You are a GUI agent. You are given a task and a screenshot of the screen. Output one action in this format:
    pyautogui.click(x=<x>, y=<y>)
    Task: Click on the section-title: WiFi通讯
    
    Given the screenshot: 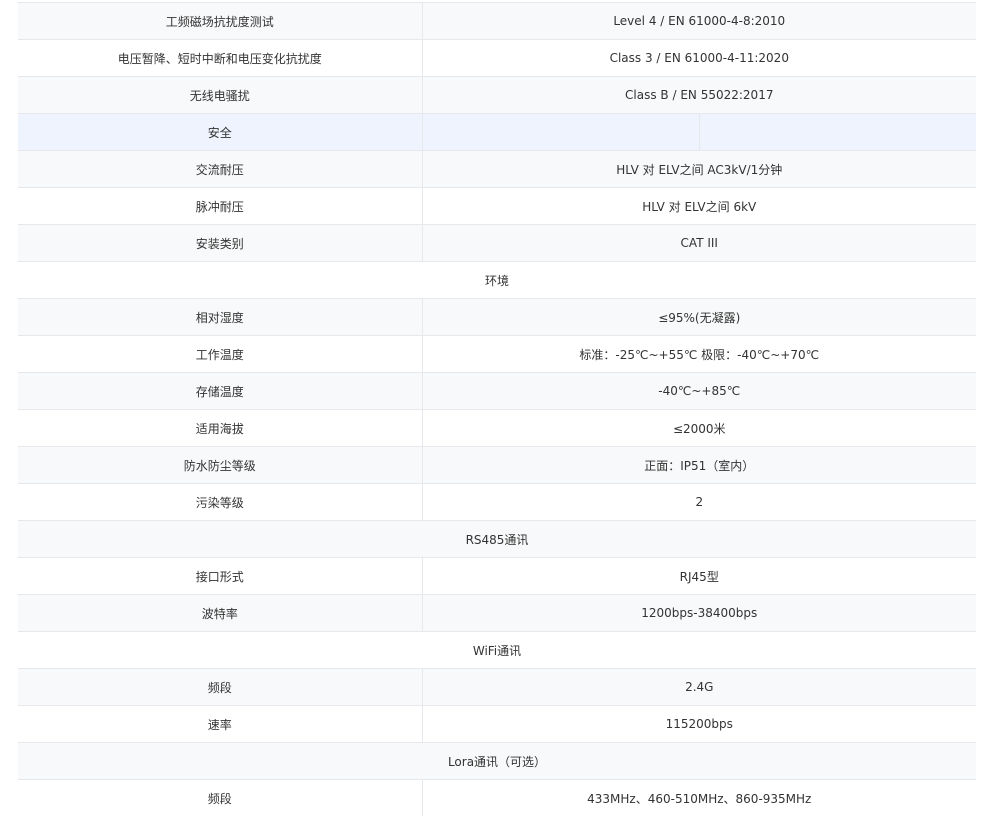 What is the action you would take?
    pyautogui.click(x=497, y=650)
    